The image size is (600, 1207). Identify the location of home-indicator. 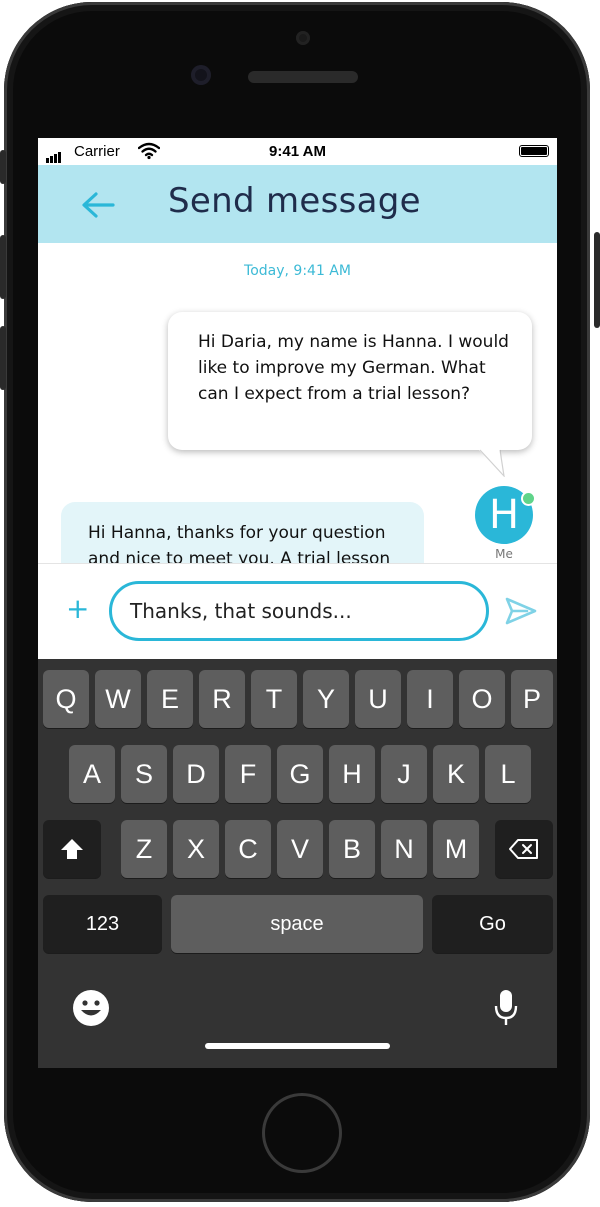
(297, 1046).